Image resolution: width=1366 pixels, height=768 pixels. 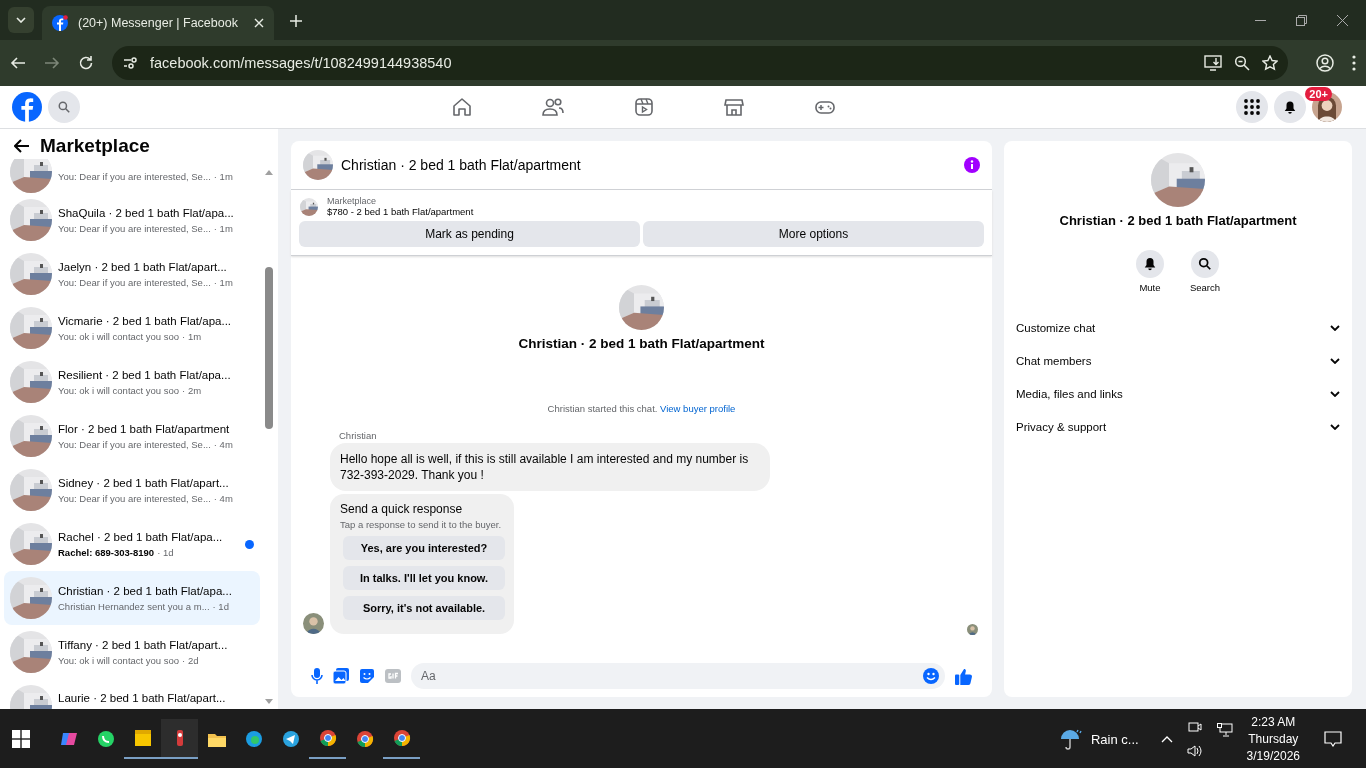 I want to click on grid-icon, so click(x=1252, y=107).